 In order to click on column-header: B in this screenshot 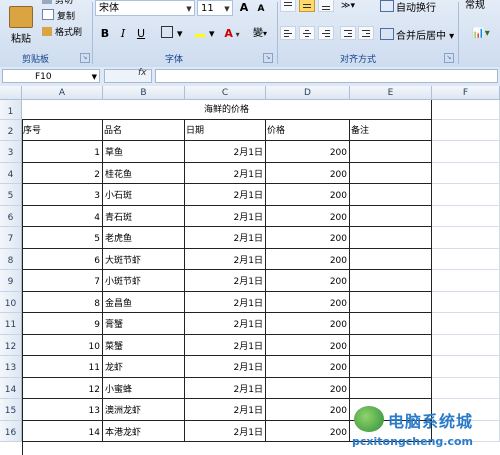, I will do `click(144, 93)`.